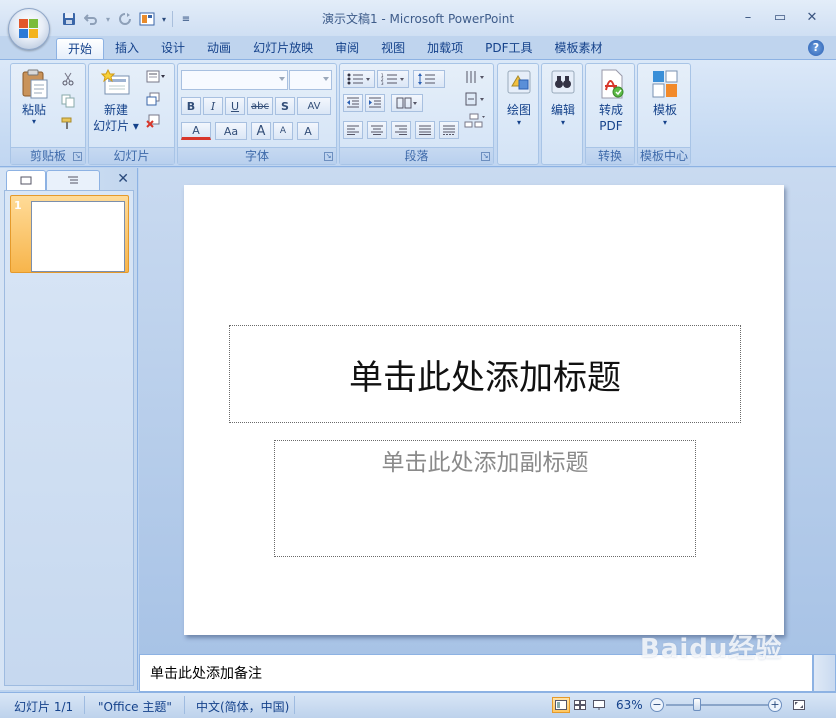 This screenshot has width=836, height=718. I want to click on zoom-slider-thumb, so click(697, 704).